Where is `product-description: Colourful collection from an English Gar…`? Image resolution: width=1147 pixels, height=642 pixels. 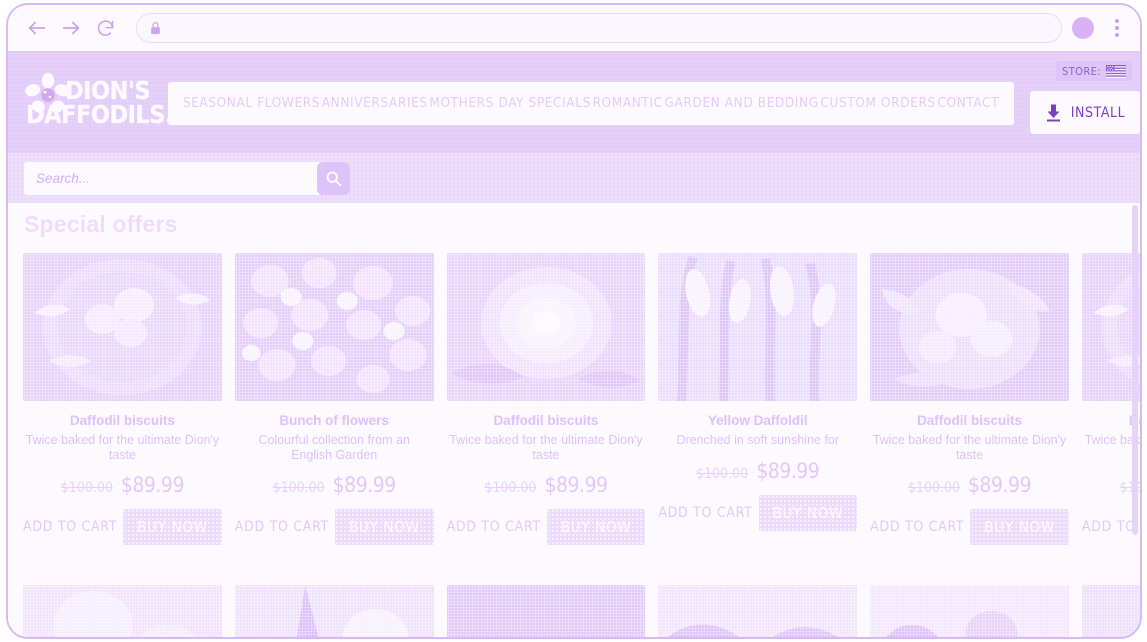
product-description: Colourful collection from an English Gar… is located at coordinates (334, 447).